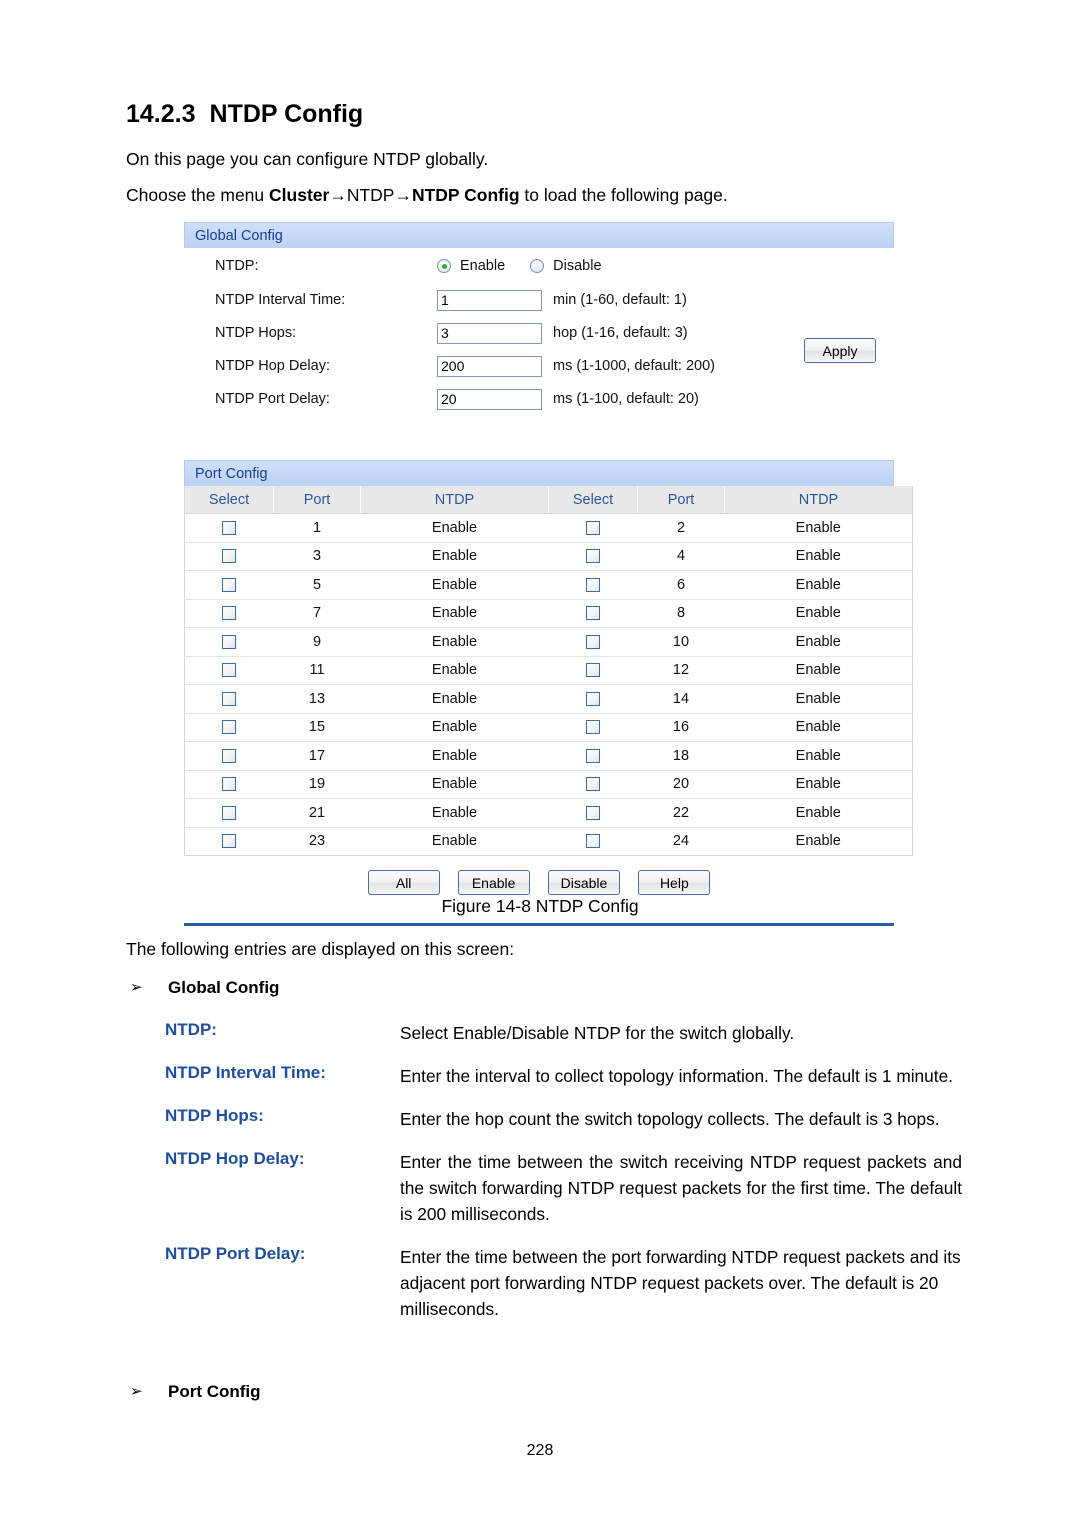 This screenshot has height=1527, width=1080. I want to click on ntdp-interval-time-control: min (1-60, default: 1), so click(562, 300).